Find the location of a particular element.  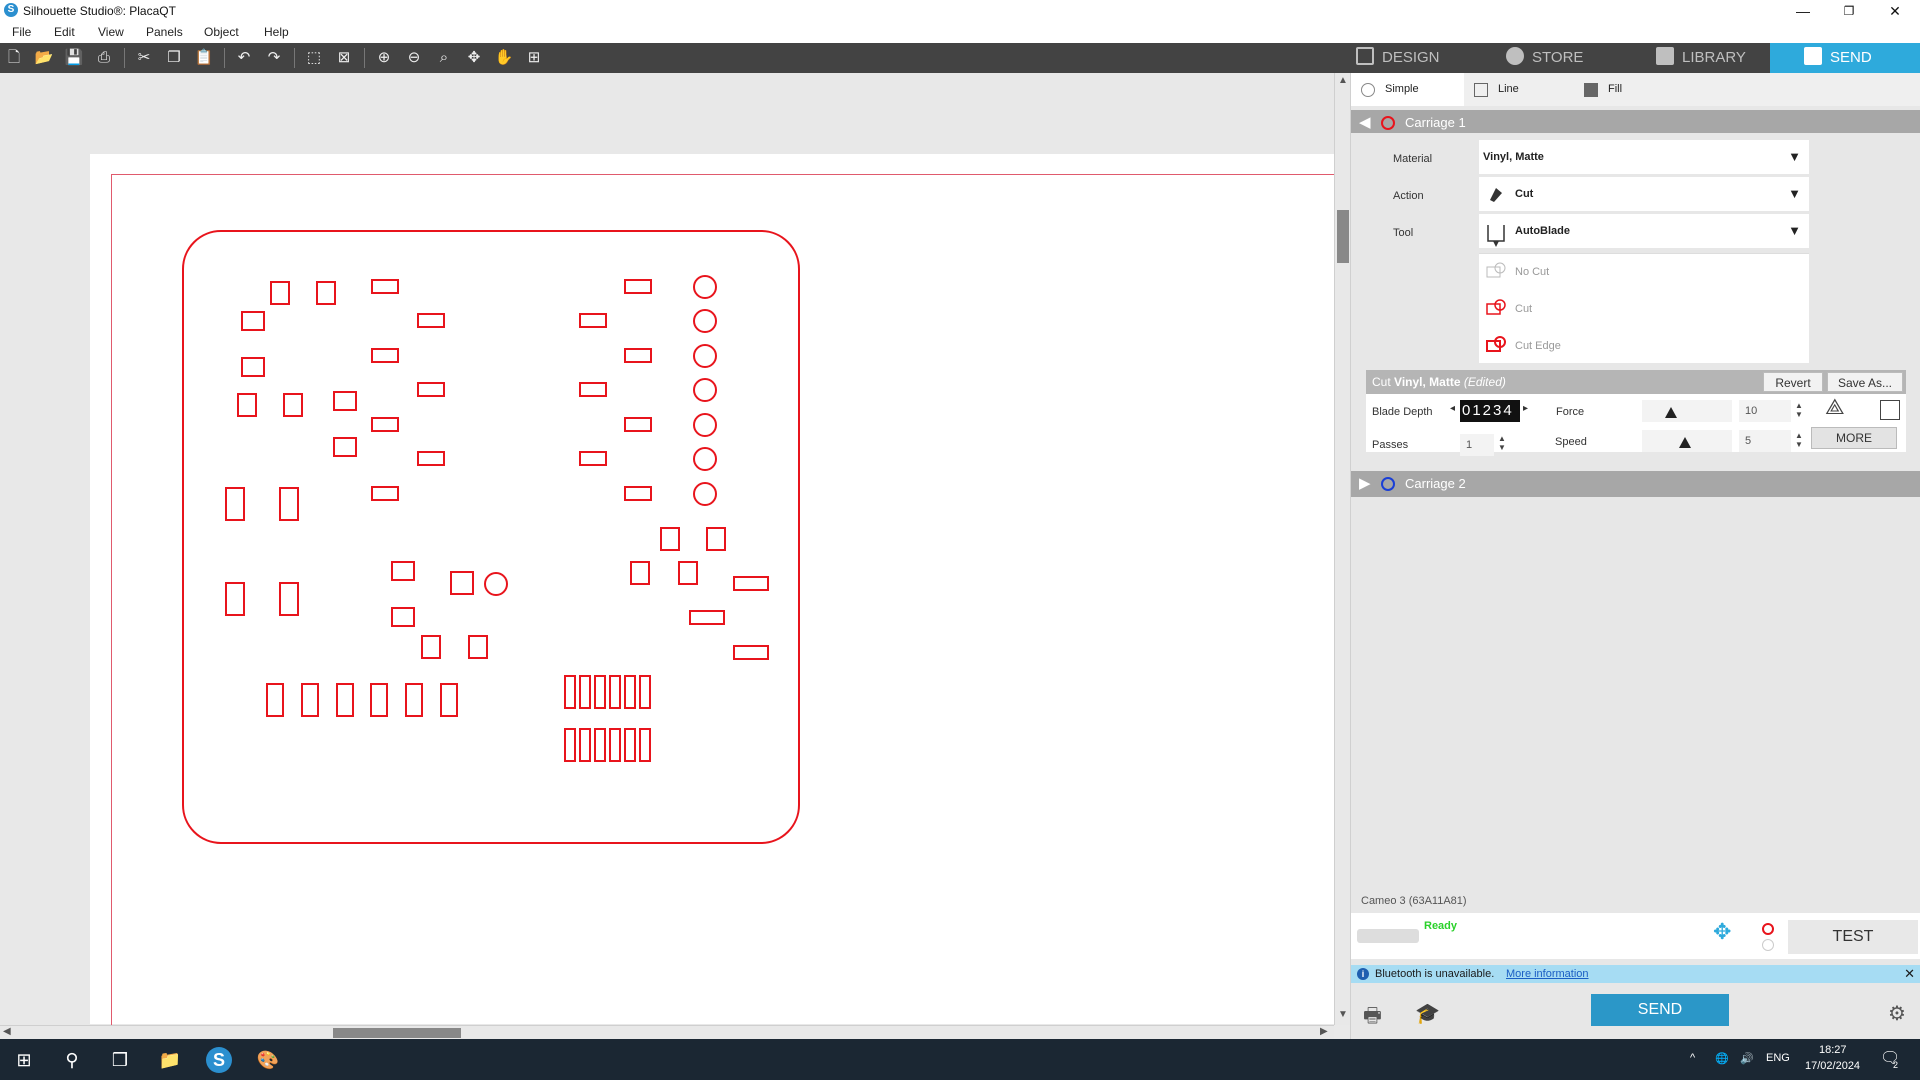

clock-time: 18:27 is located at coordinates (1833, 1050).